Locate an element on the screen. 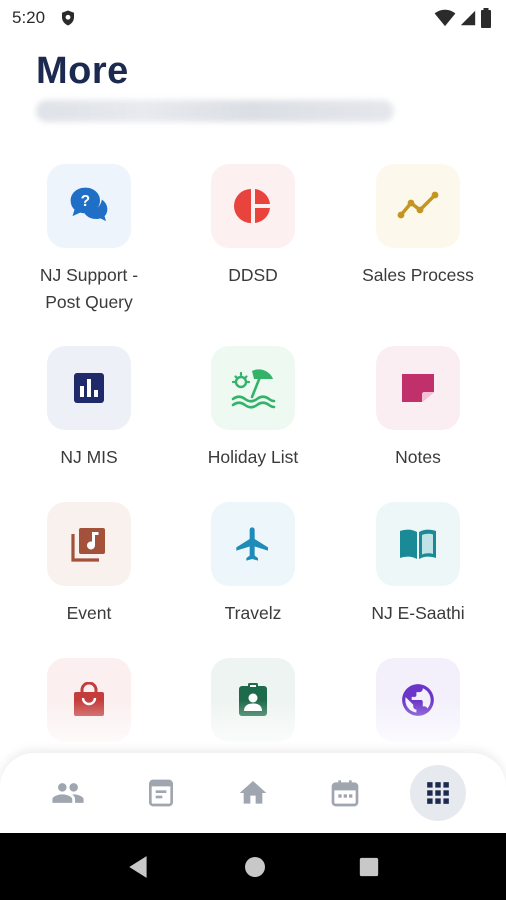  tile-label: NJ Support - Post Query is located at coordinates (89, 288).